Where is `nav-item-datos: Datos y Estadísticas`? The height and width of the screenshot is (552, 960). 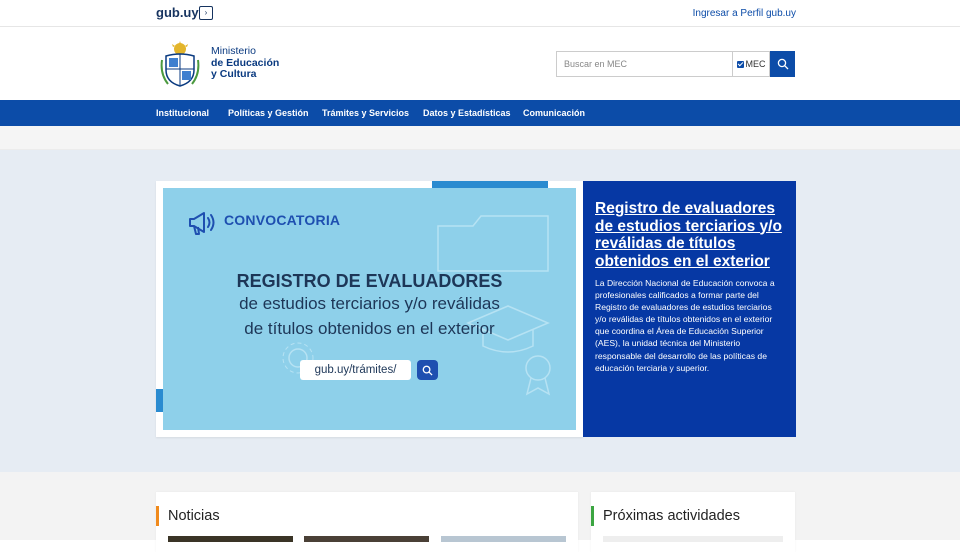
nav-item-datos: Datos y Estadísticas is located at coordinates (467, 113).